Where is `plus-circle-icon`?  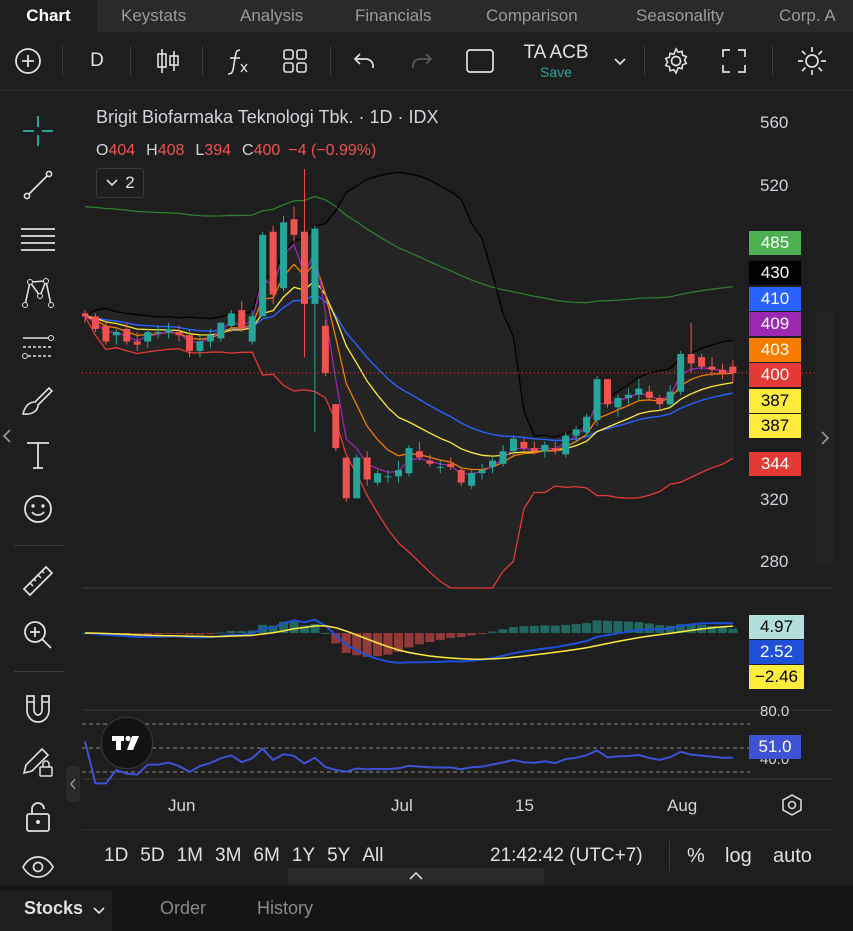 plus-circle-icon is located at coordinates (28, 61).